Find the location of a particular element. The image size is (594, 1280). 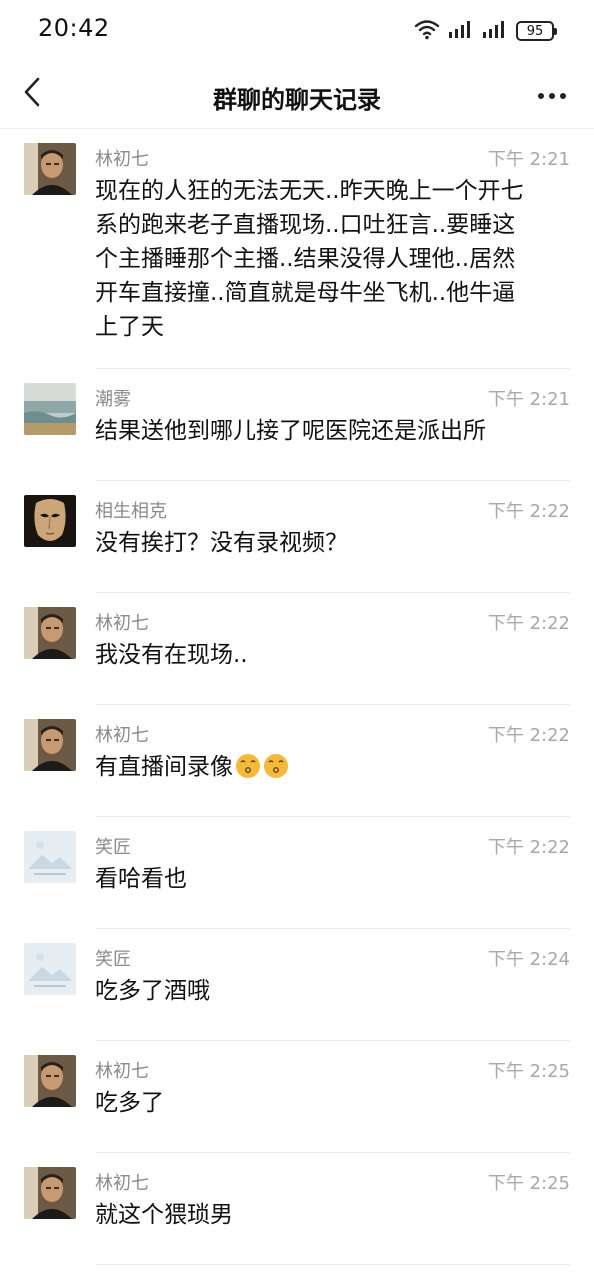

sender-name: 潮雾 is located at coordinates (113, 399).